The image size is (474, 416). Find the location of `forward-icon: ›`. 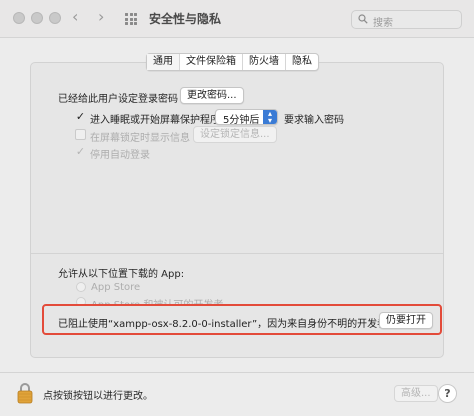

forward-icon: › is located at coordinates (101, 17).